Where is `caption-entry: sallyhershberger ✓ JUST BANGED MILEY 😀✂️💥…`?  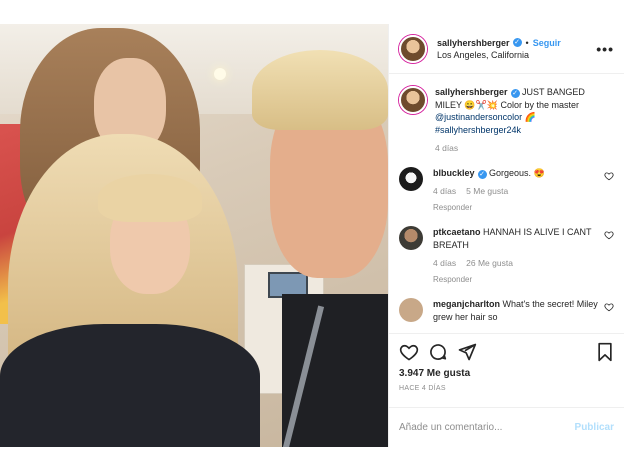 caption-entry: sallyhershberger ✓ JUST BANGED MILEY 😀✂️💥… is located at coordinates (506, 120).